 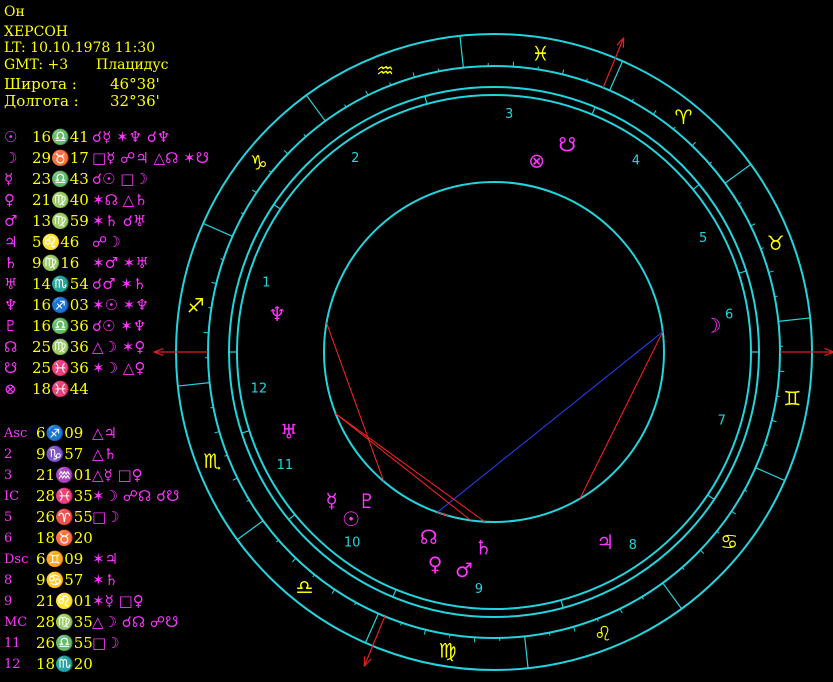 I want to click on house-number: 3, so click(x=509, y=114).